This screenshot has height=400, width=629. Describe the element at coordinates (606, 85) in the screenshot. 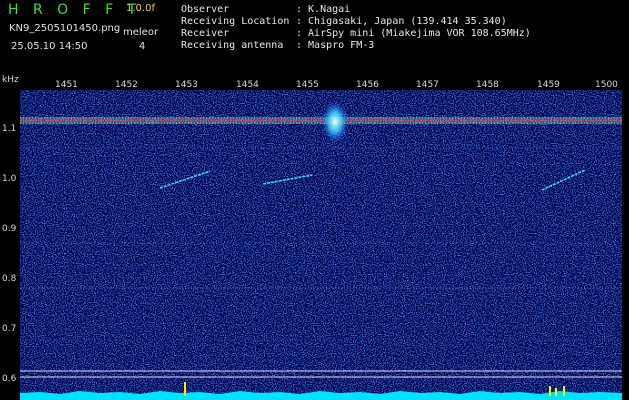

I see `time-tick: 1500` at that location.